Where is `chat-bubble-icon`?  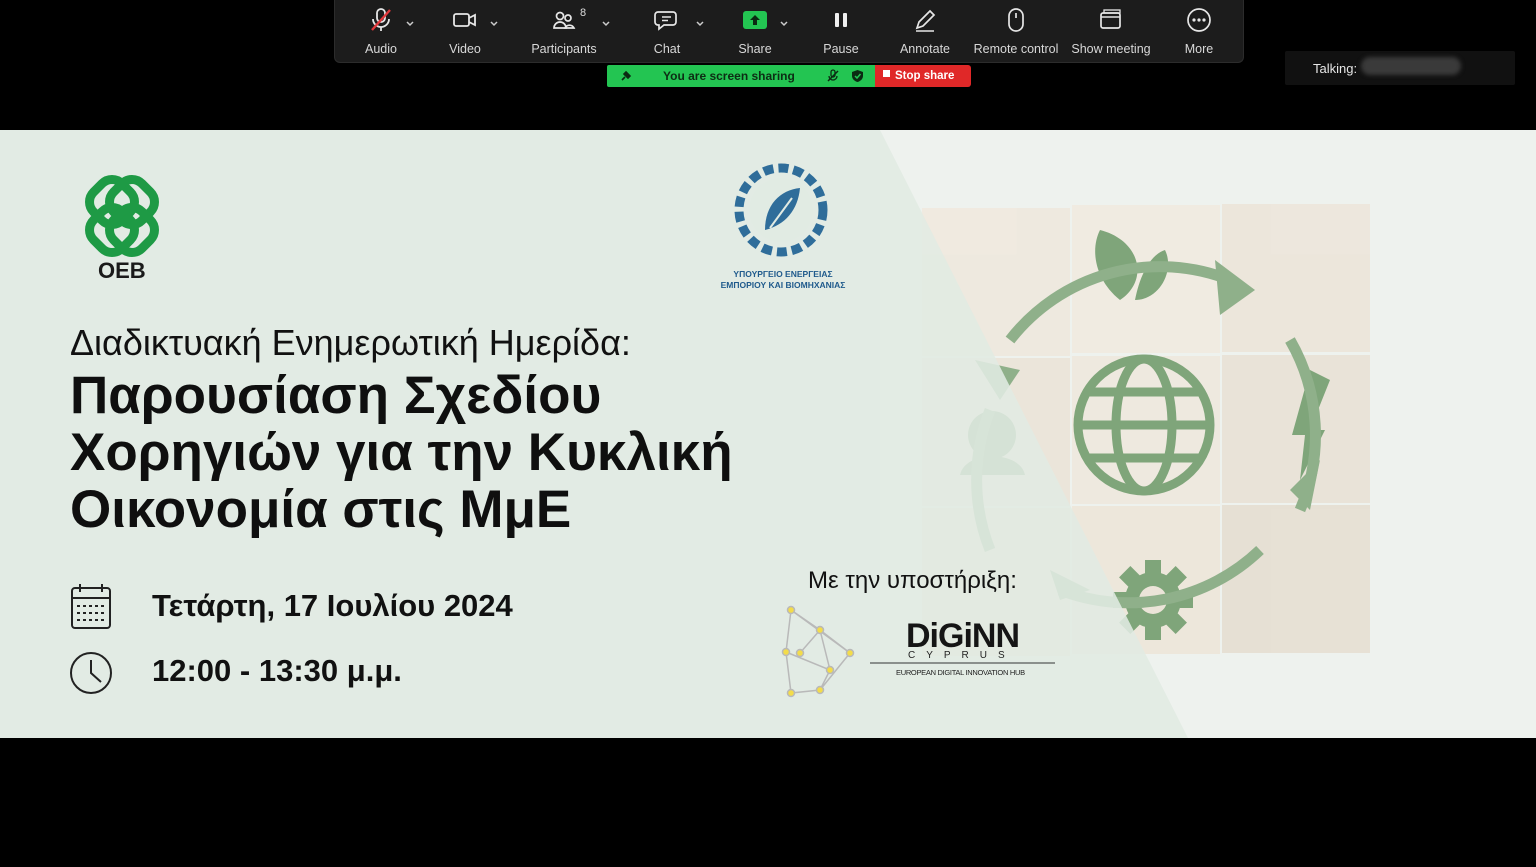 chat-bubble-icon is located at coordinates (665, 21).